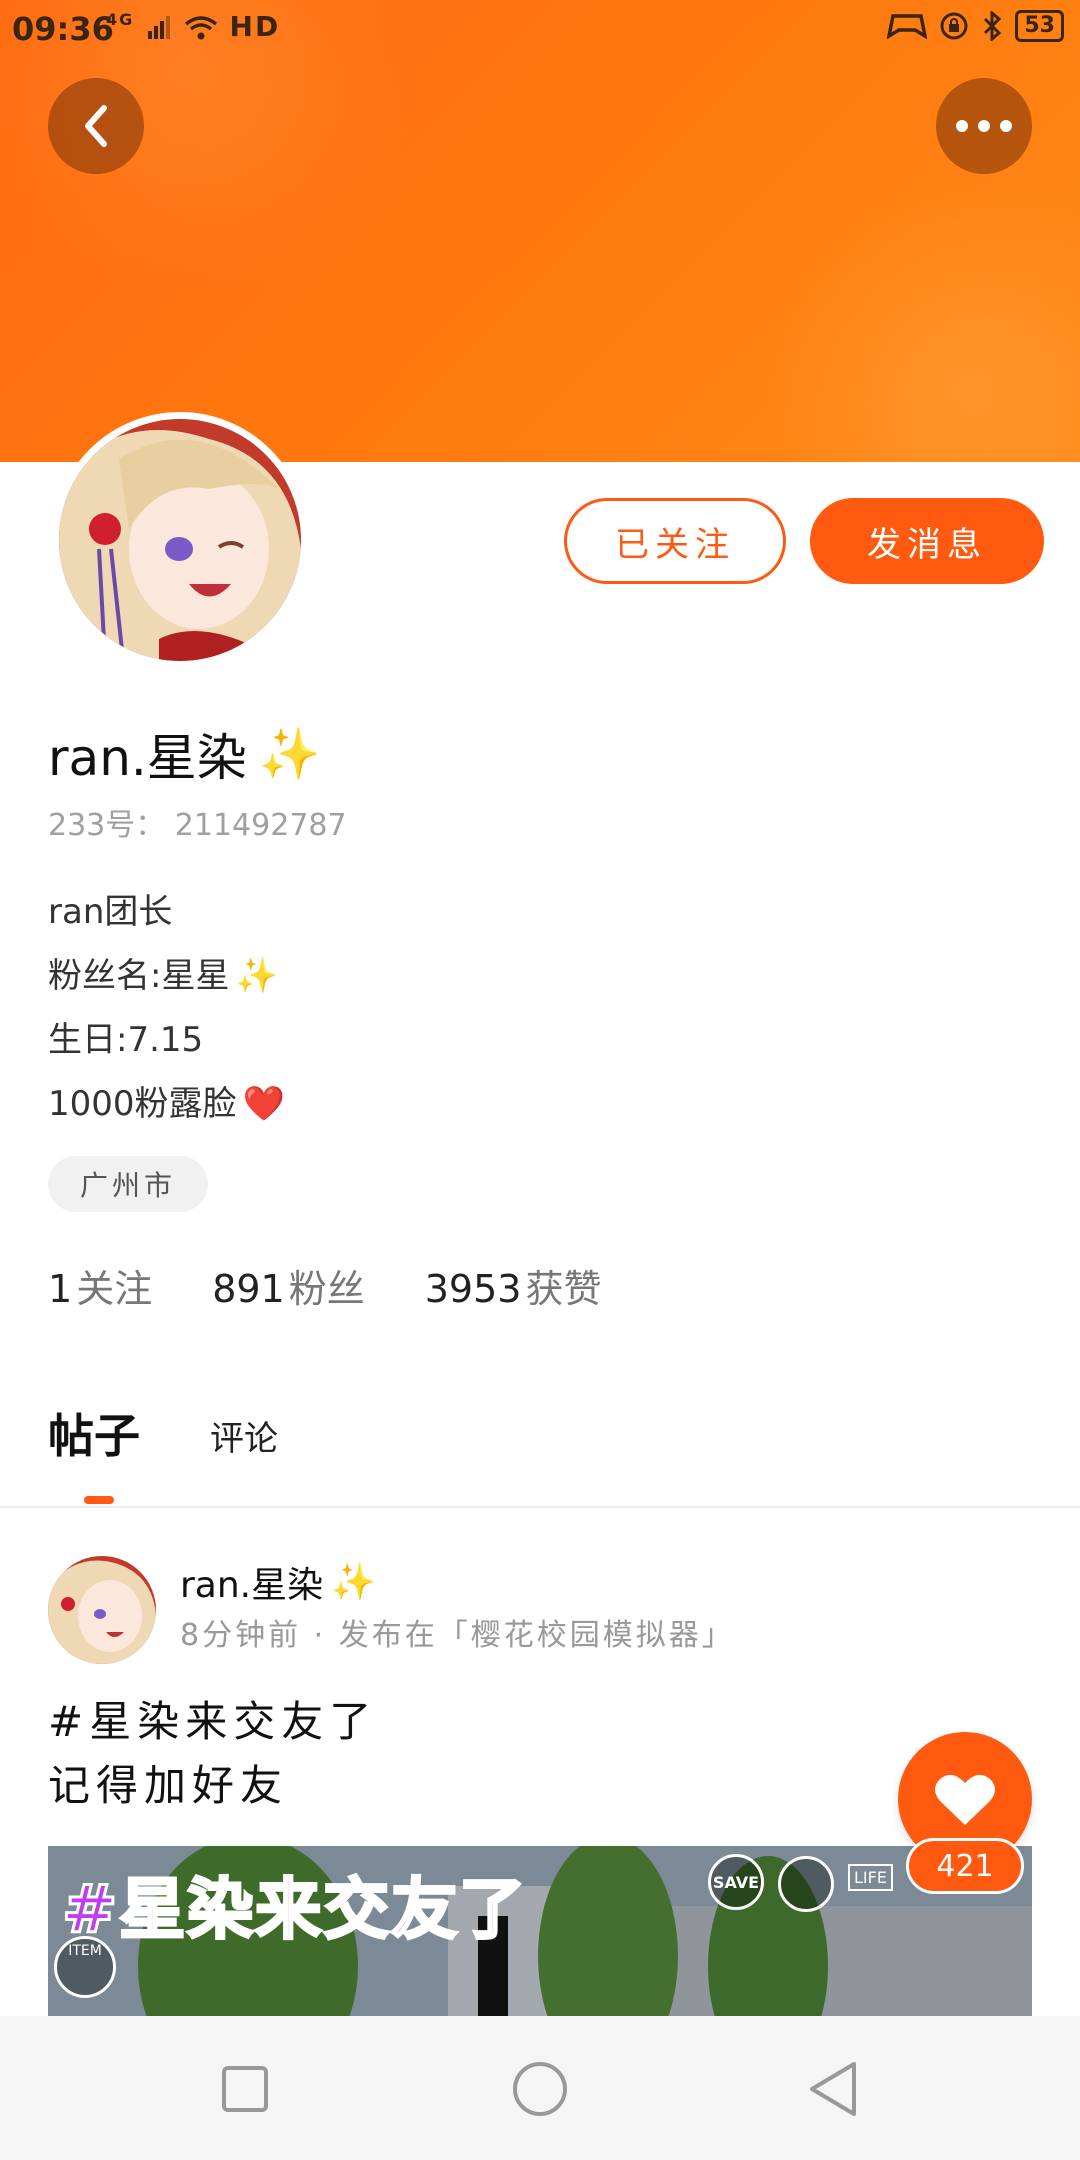  I want to click on post-text-line: #星染来交友了, so click(213, 1721).